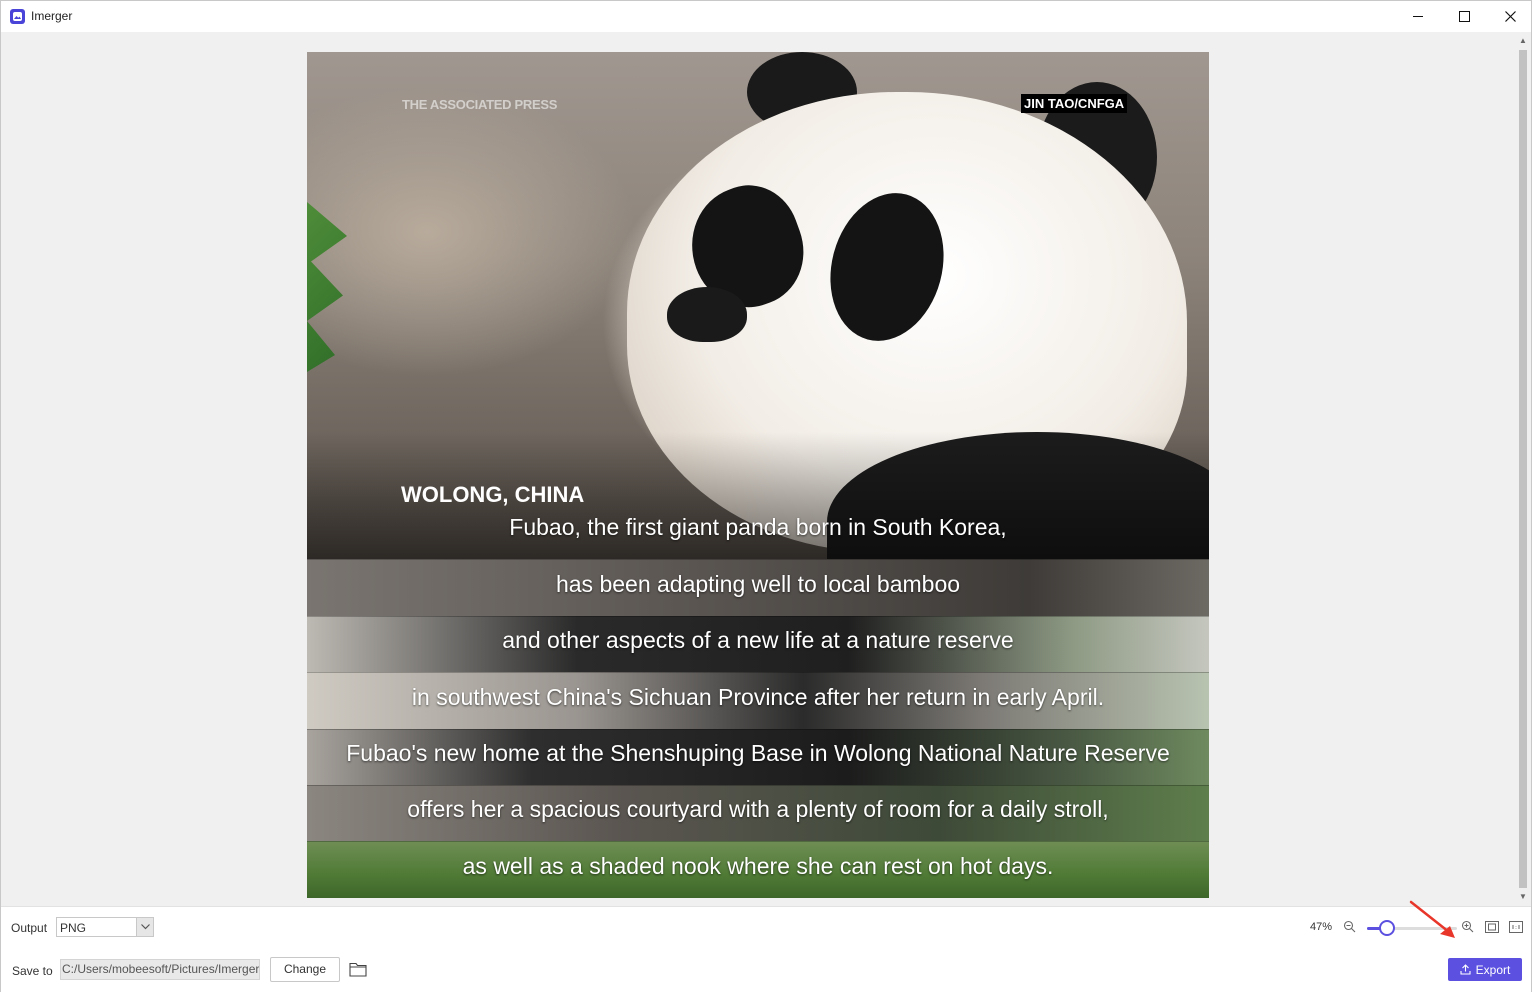 The height and width of the screenshot is (992, 1532). What do you see at coordinates (1492, 927) in the screenshot?
I see `fit-screen-icon` at bounding box center [1492, 927].